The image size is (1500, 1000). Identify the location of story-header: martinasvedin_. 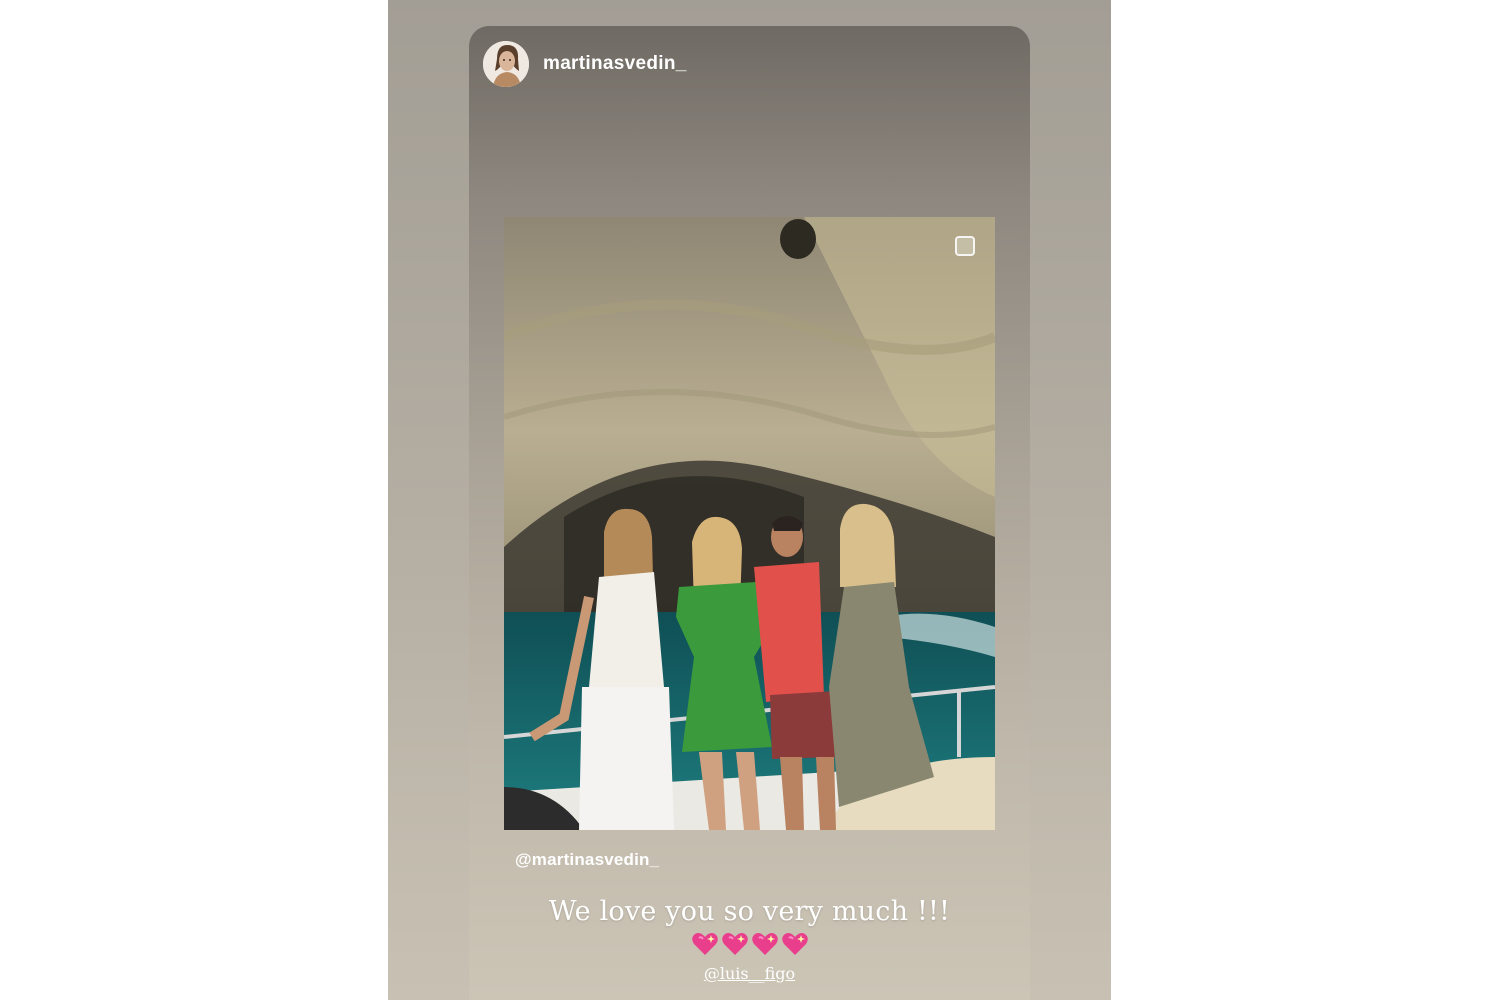
(585, 64).